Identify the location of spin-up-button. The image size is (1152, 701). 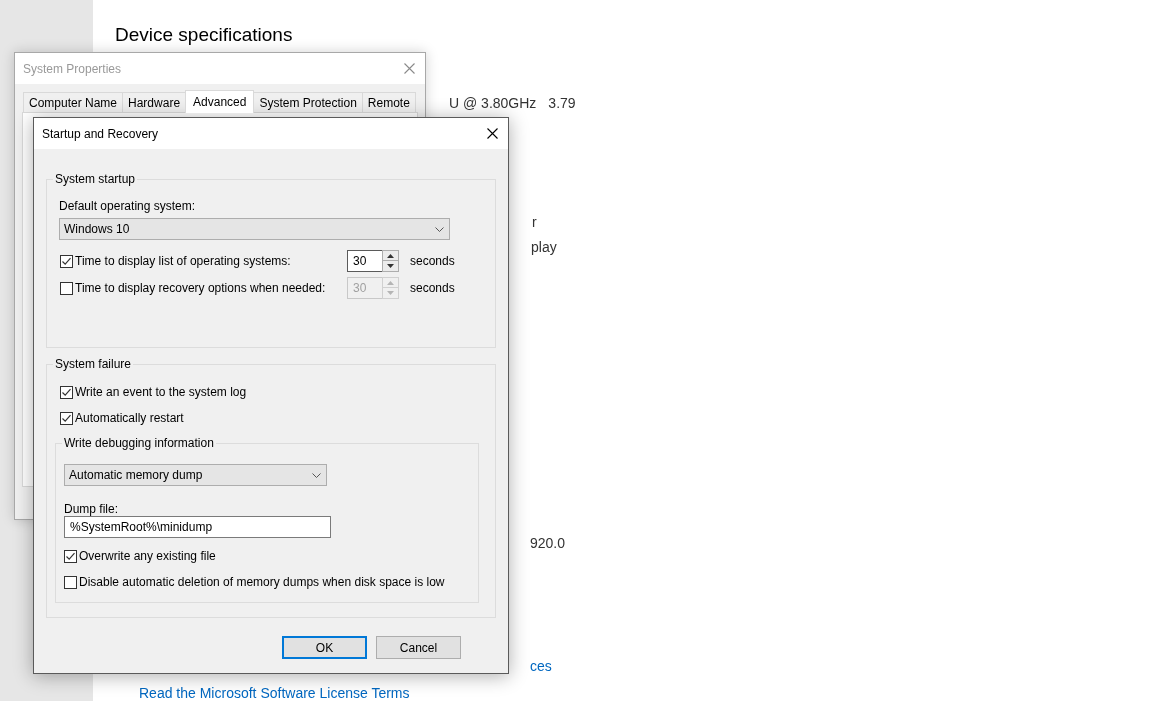
(390, 255).